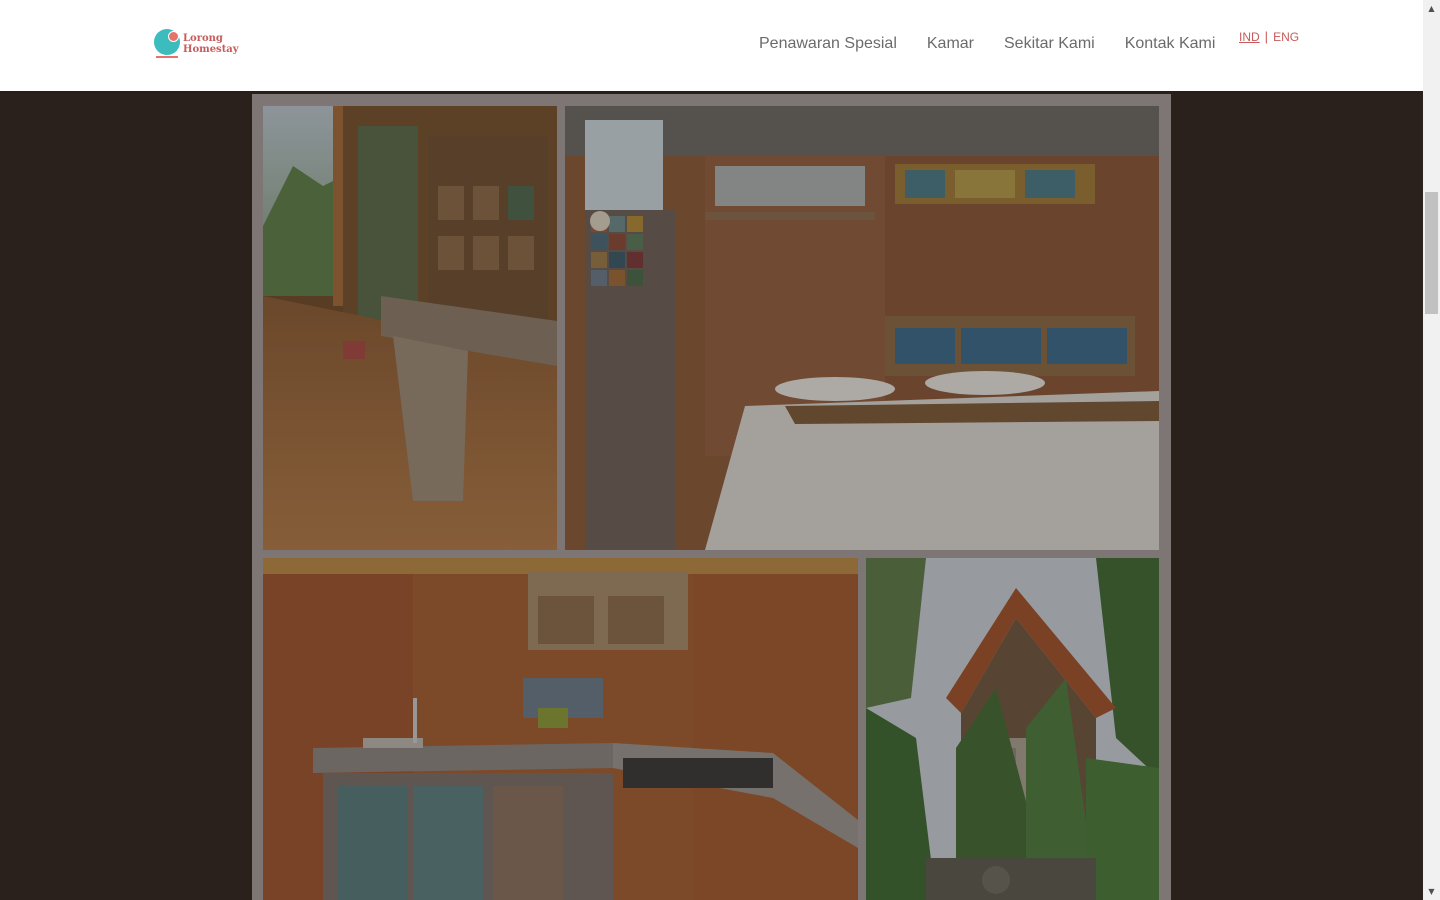 This screenshot has height=900, width=1440. I want to click on language-switcher: IND | ENG, so click(1269, 37).